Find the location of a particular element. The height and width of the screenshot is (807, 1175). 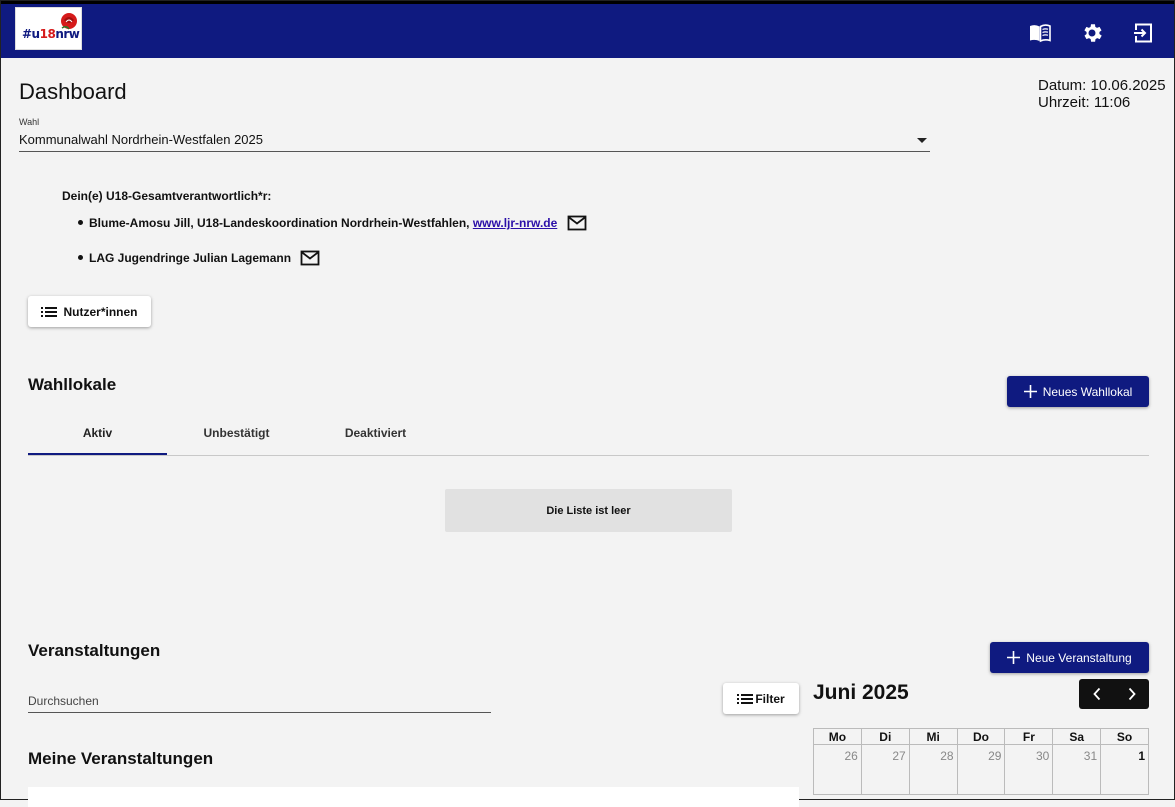

u18-logo: #u18nrw is located at coordinates (48, 28).